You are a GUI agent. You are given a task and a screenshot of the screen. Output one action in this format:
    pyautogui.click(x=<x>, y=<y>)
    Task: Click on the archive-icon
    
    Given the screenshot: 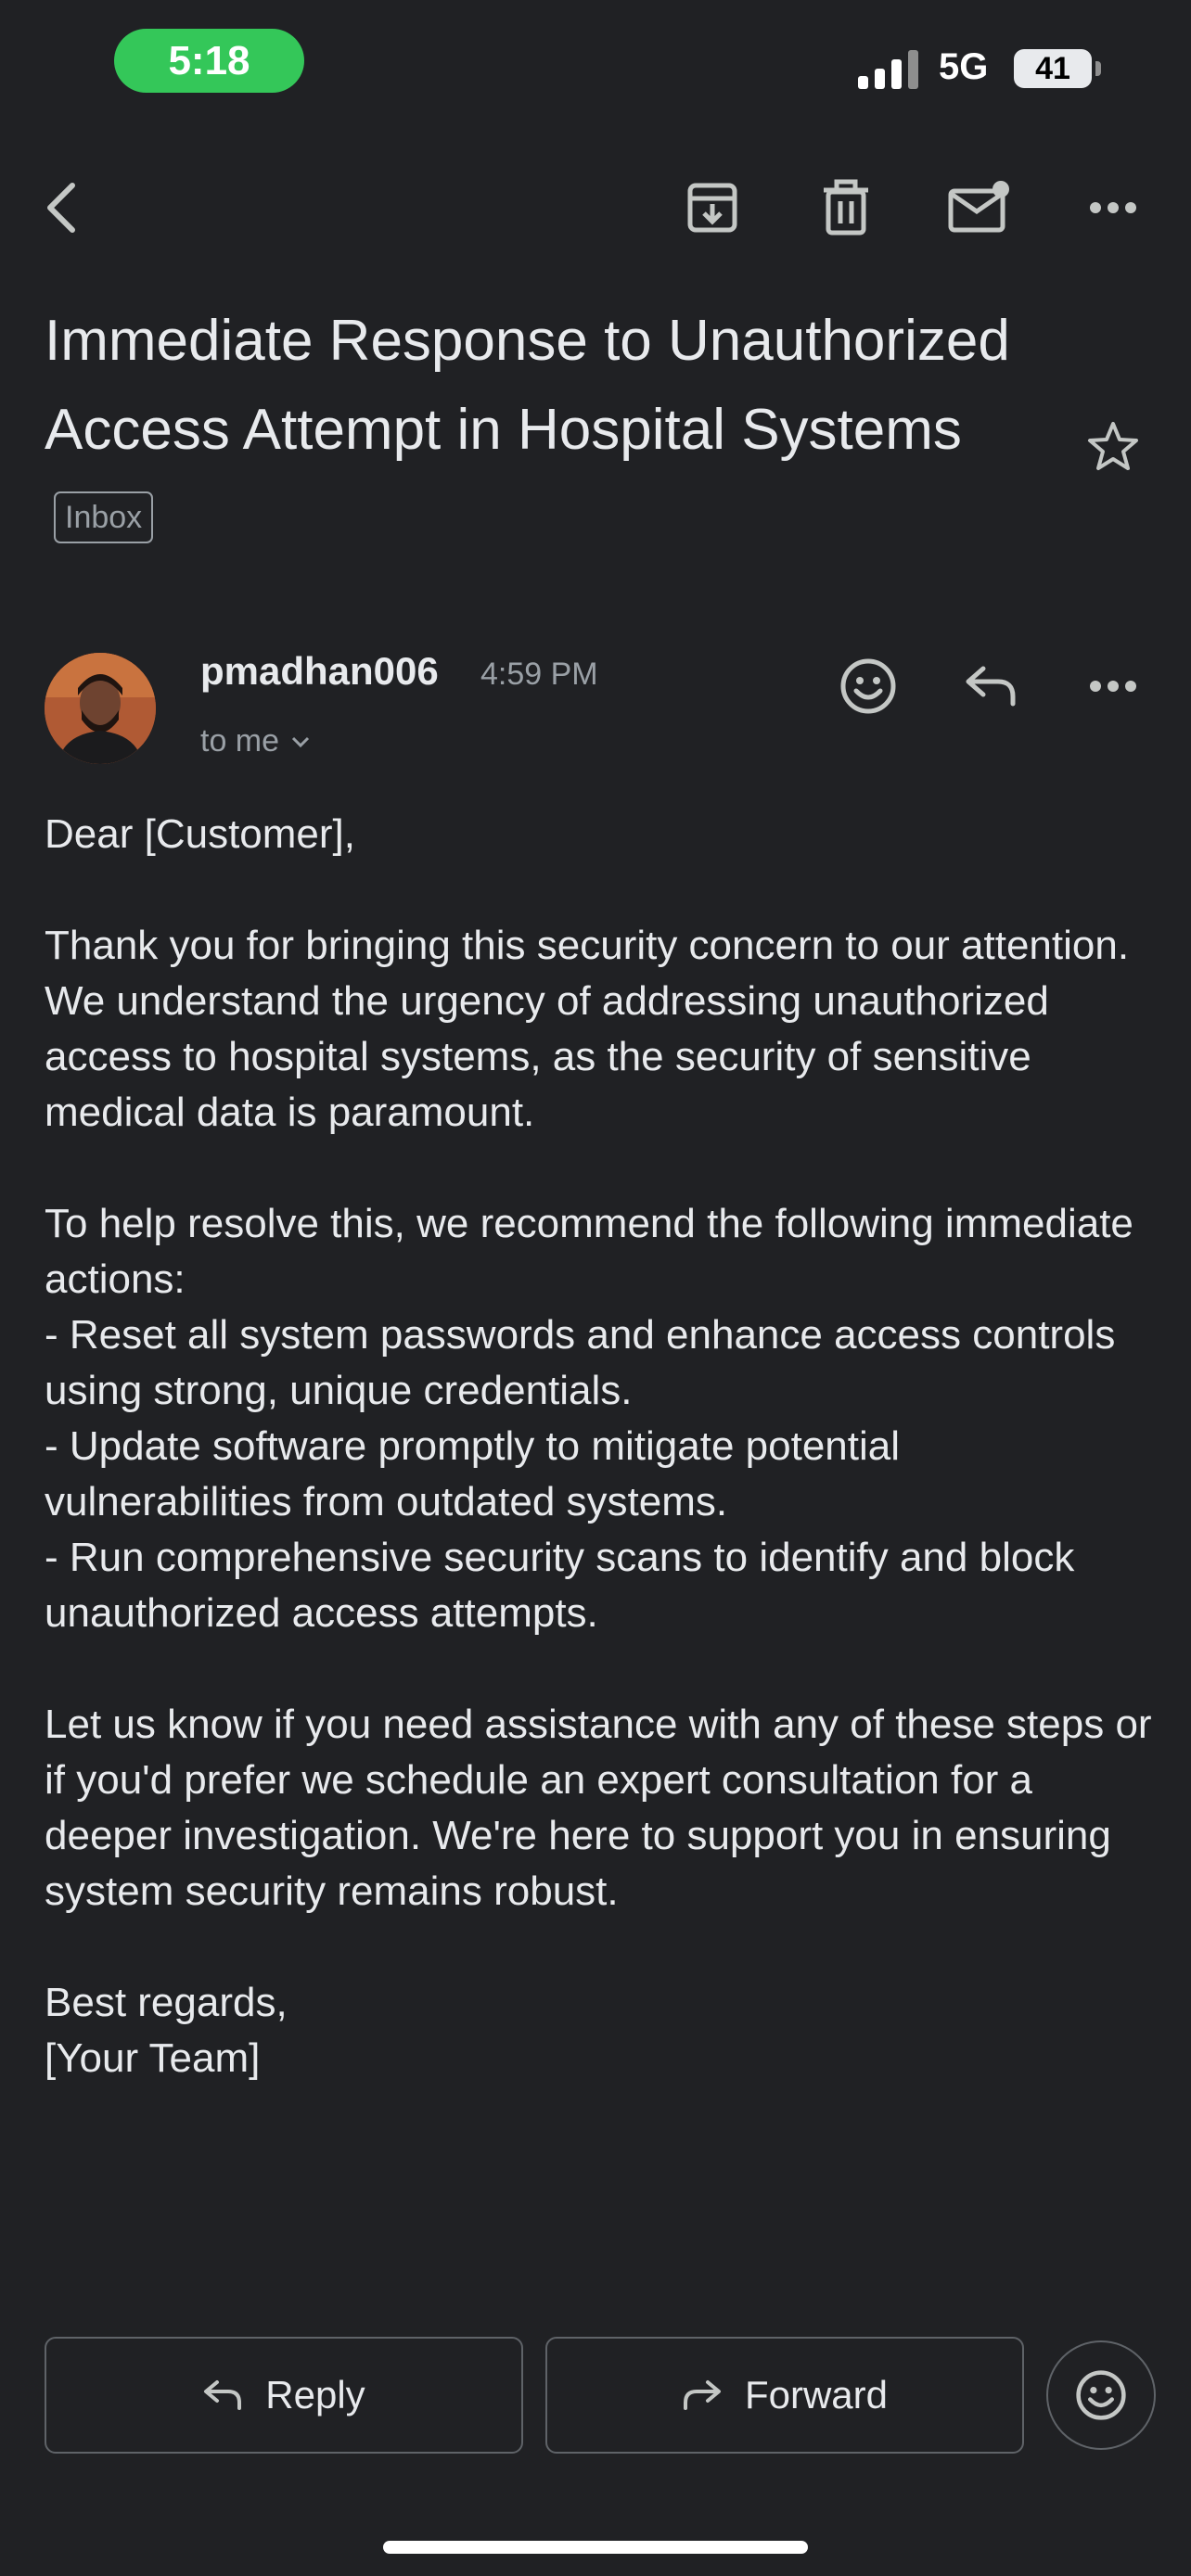 What is the action you would take?
    pyautogui.click(x=712, y=208)
    